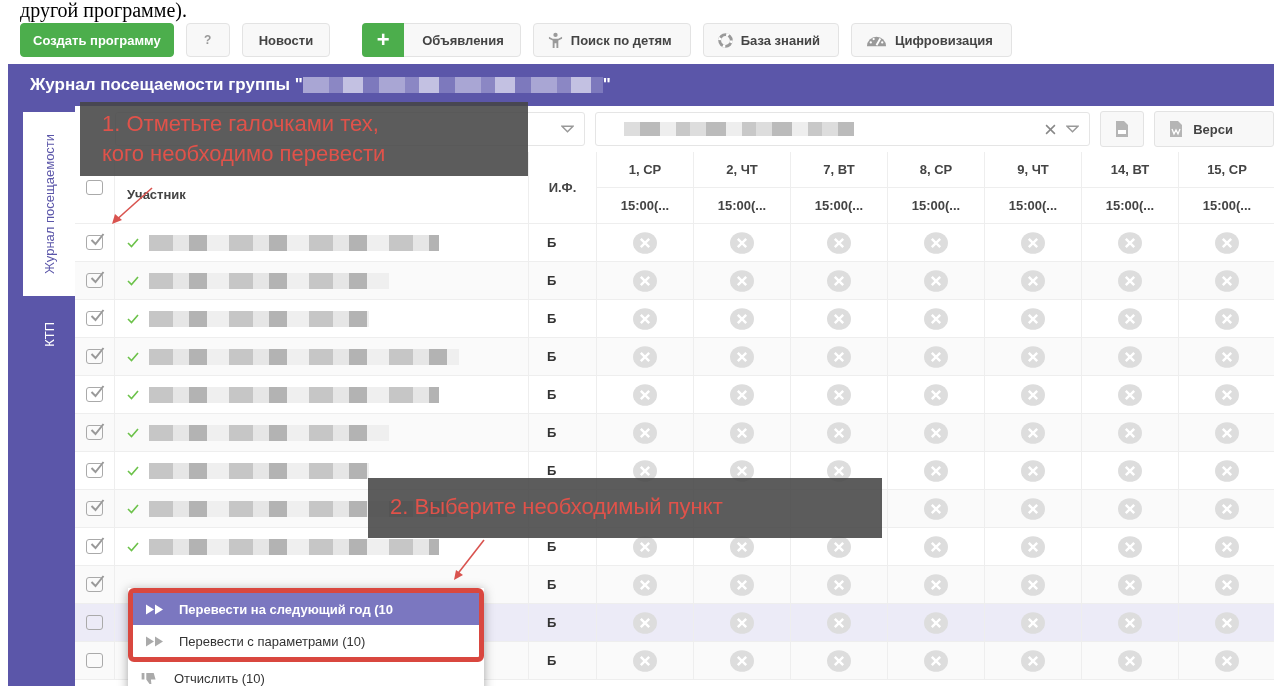  I want to click on date-header: 8, СР, so click(936, 169).